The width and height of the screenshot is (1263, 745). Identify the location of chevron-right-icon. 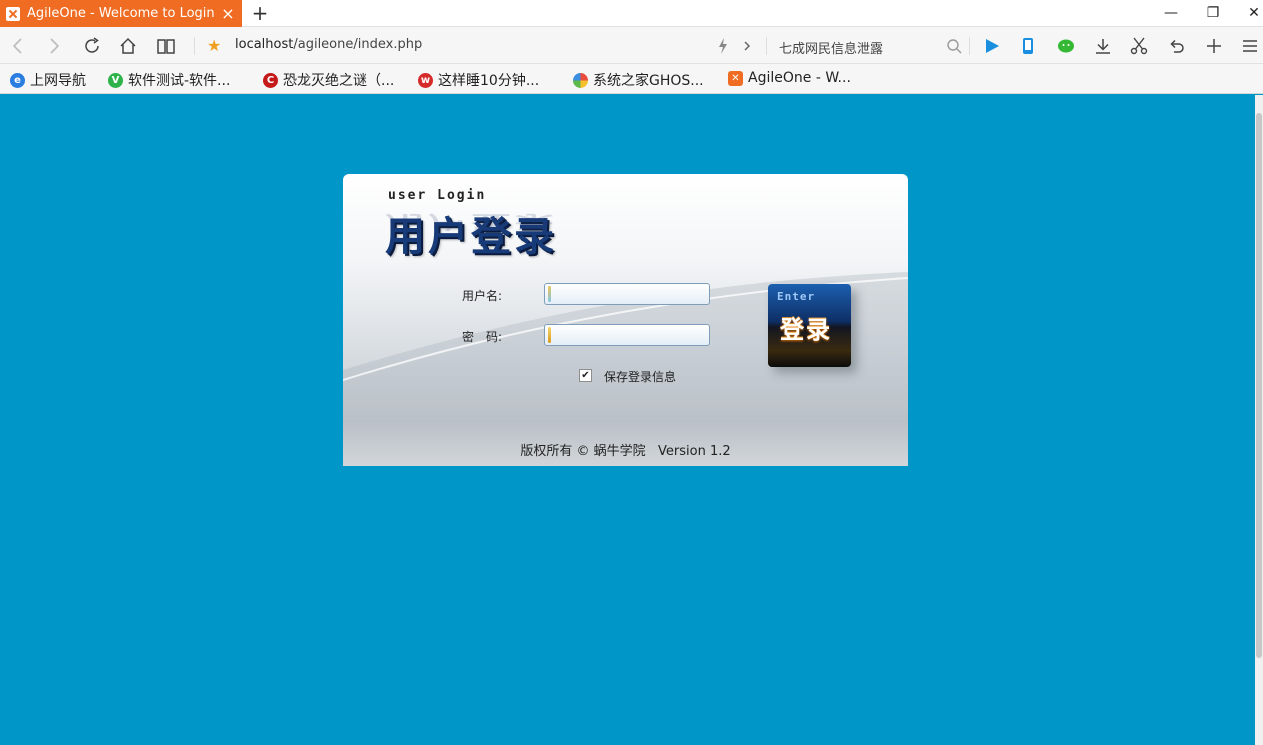
(747, 46).